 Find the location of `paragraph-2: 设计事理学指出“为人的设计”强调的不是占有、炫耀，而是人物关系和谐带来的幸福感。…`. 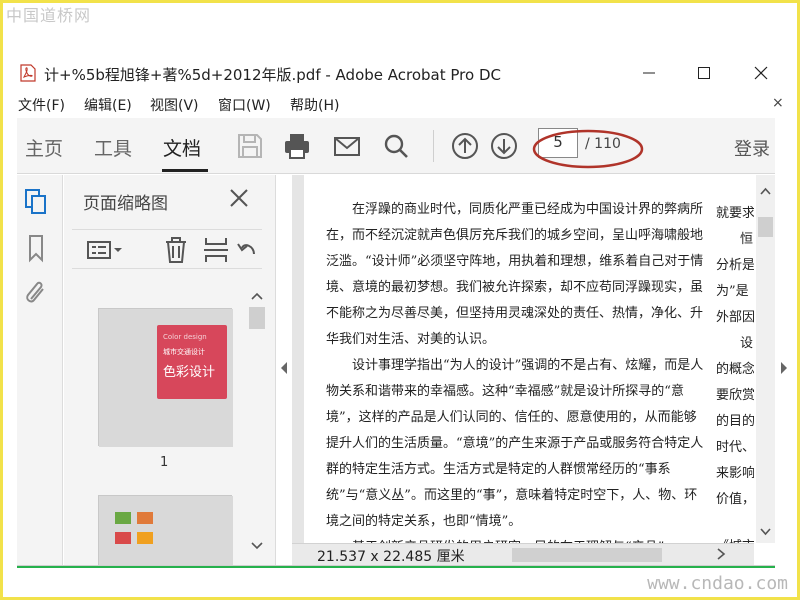

paragraph-2: 设计事理学指出“为人的设计”强调的不是占有、炫耀，而是人物关系和谐带来的幸福感。… is located at coordinates (515, 443).